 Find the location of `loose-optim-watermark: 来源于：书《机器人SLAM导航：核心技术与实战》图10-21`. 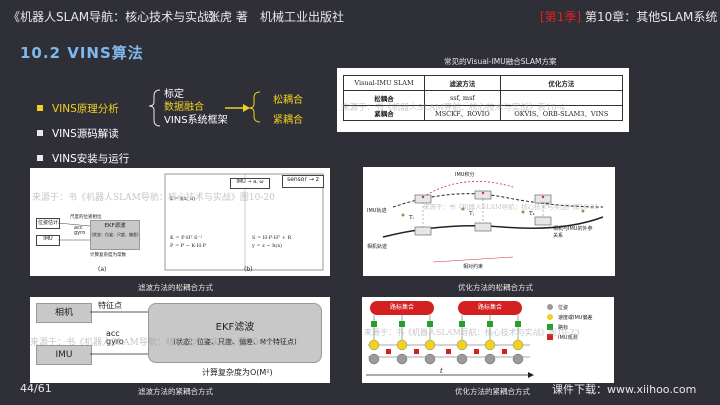

loose-optim-watermark: 来源于：书《机器人SLAM导航：核心技术与实战》图10-21 is located at coordinates (511, 207).